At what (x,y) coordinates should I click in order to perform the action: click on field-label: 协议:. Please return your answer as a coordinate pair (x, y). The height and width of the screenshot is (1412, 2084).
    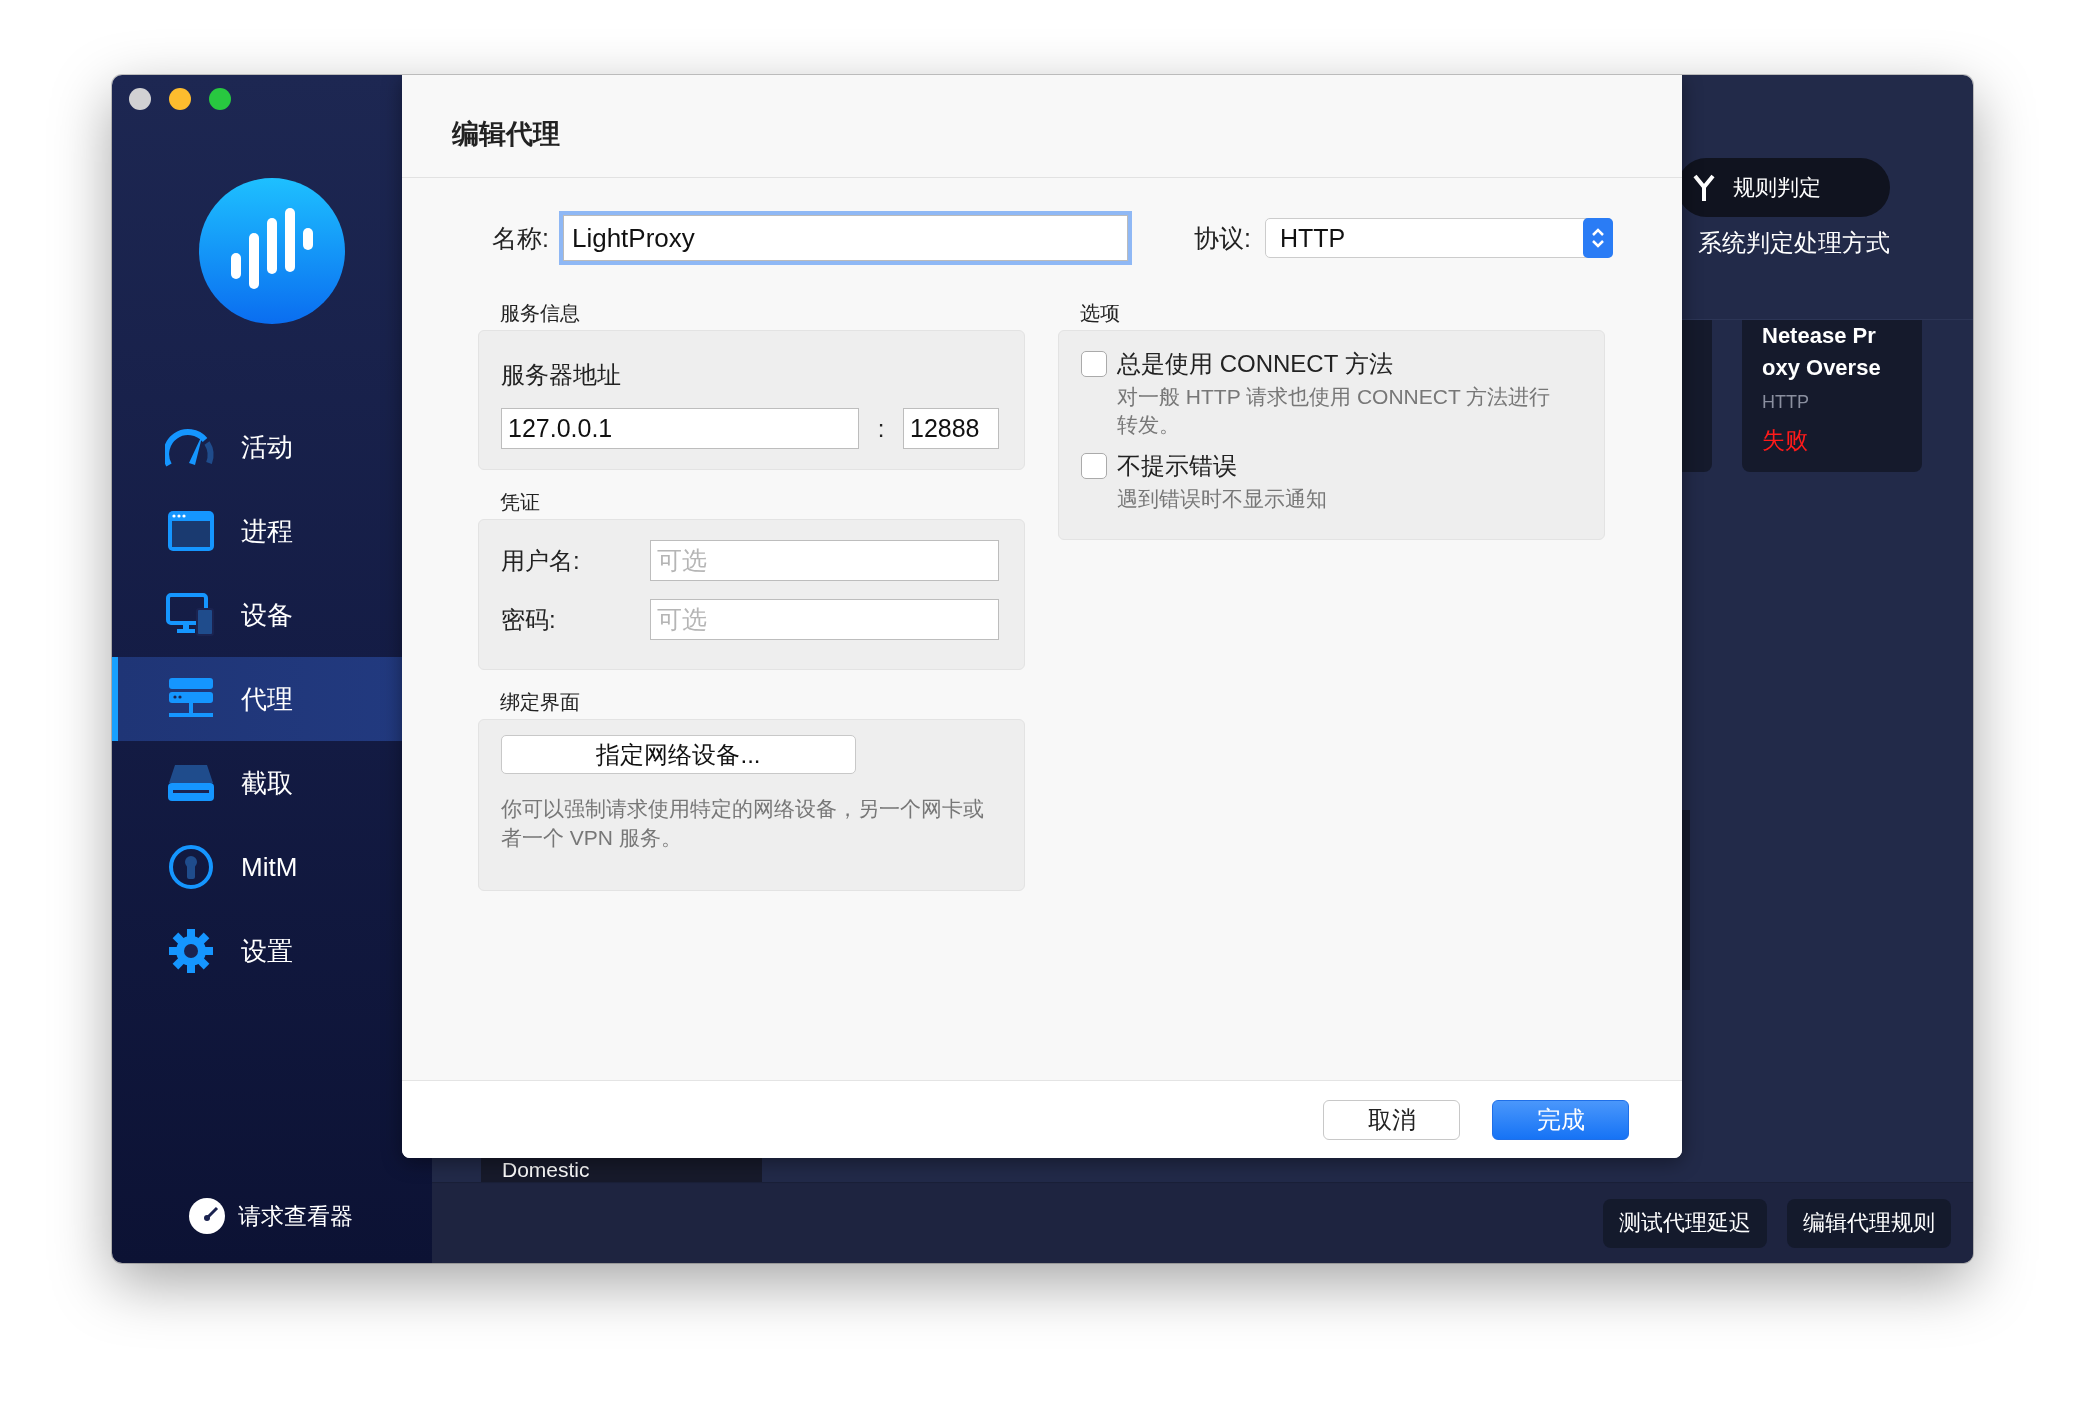
    Looking at the image, I should click on (1222, 238).